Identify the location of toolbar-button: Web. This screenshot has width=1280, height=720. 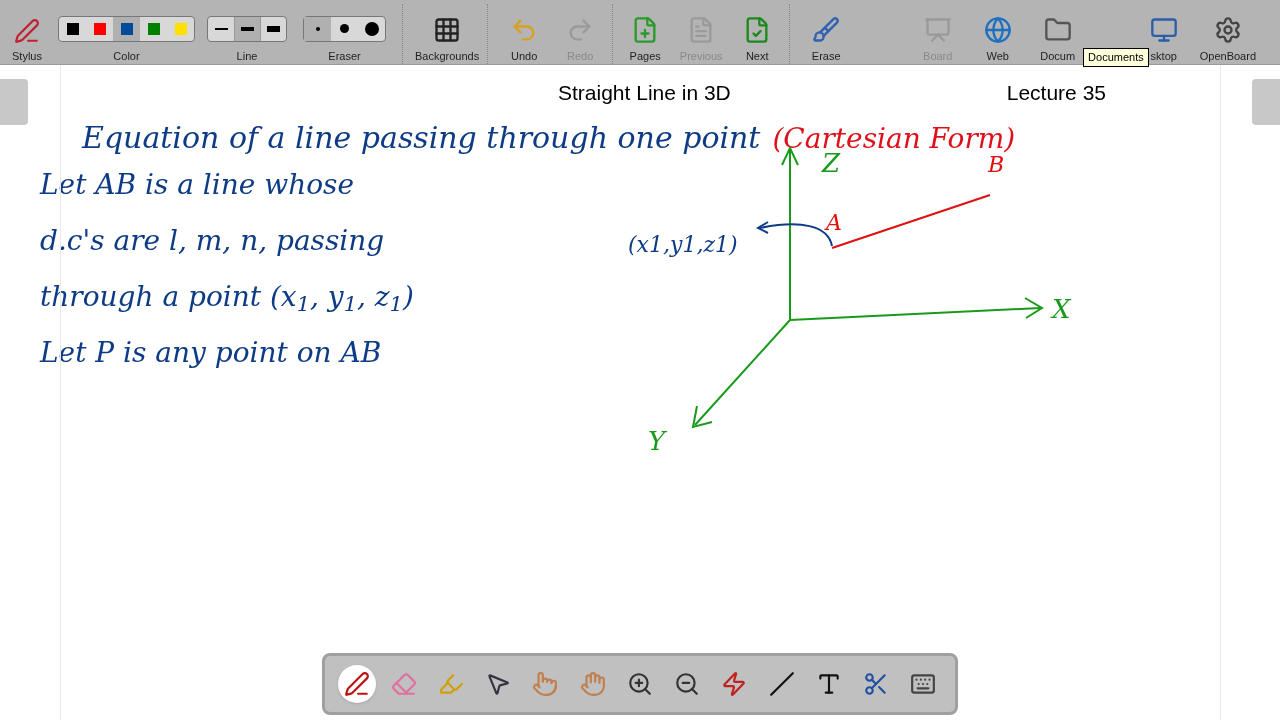
(997, 34).